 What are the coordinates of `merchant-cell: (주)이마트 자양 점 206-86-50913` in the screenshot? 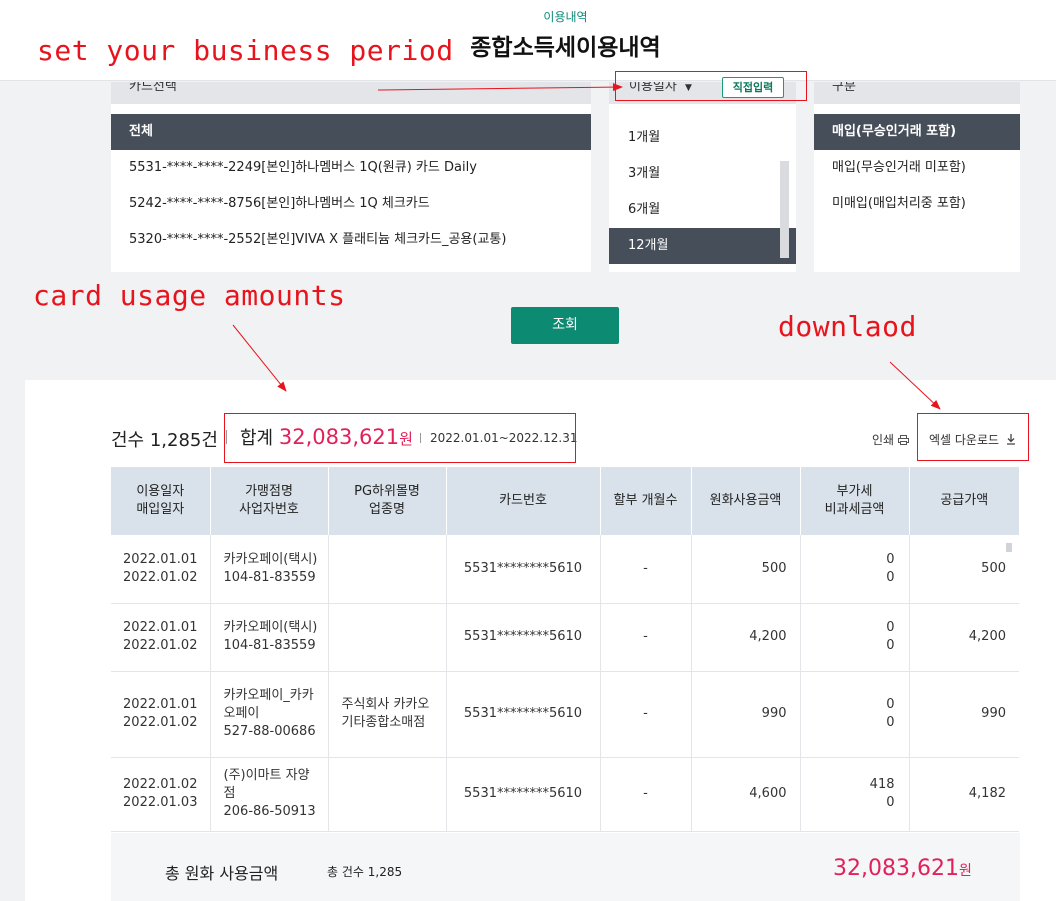 It's located at (269, 794).